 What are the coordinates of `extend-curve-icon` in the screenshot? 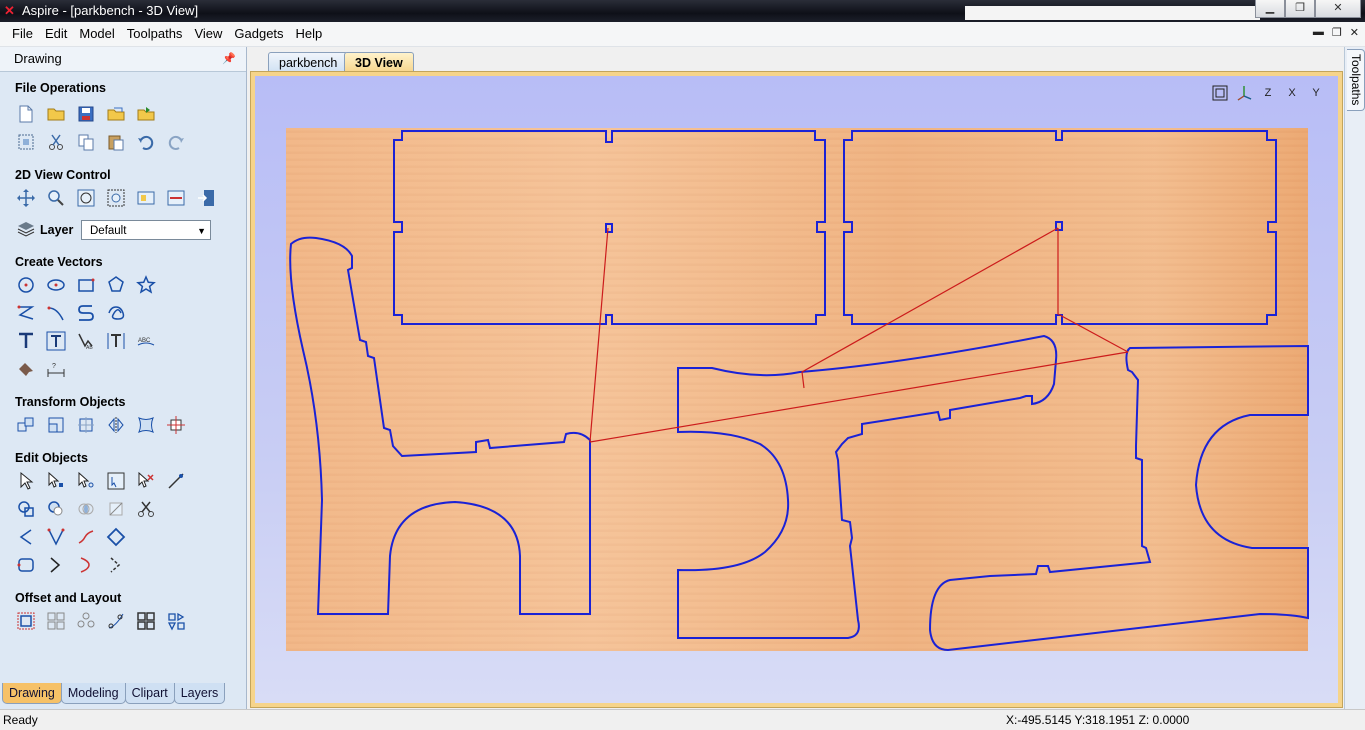 It's located at (86, 565).